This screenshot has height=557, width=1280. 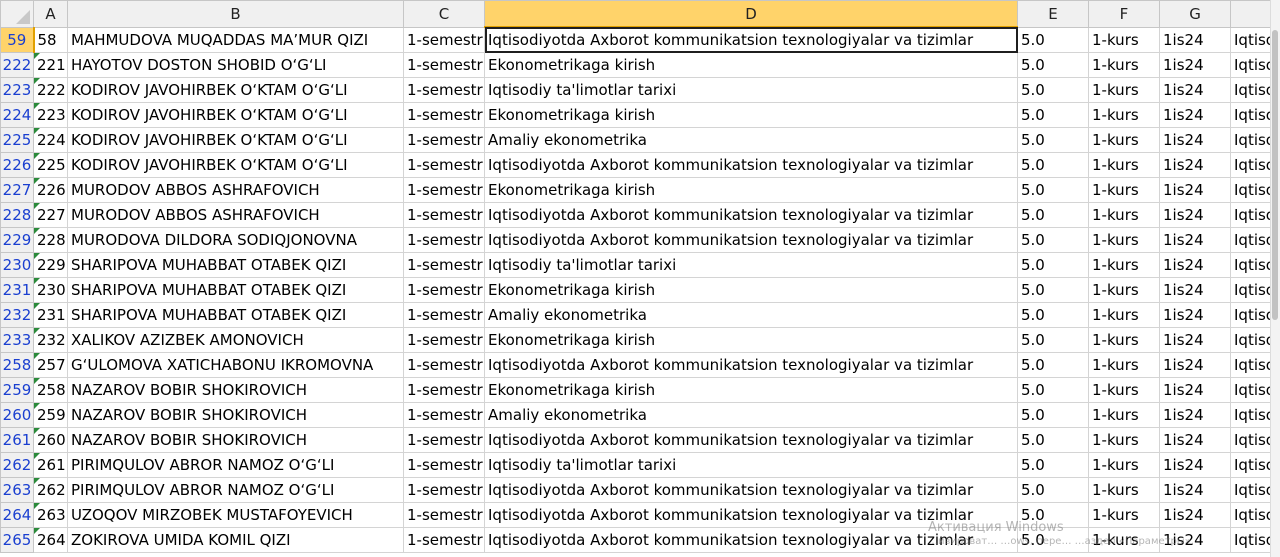 What do you see at coordinates (17, 215) in the screenshot?
I see `row-header: 228` at bounding box center [17, 215].